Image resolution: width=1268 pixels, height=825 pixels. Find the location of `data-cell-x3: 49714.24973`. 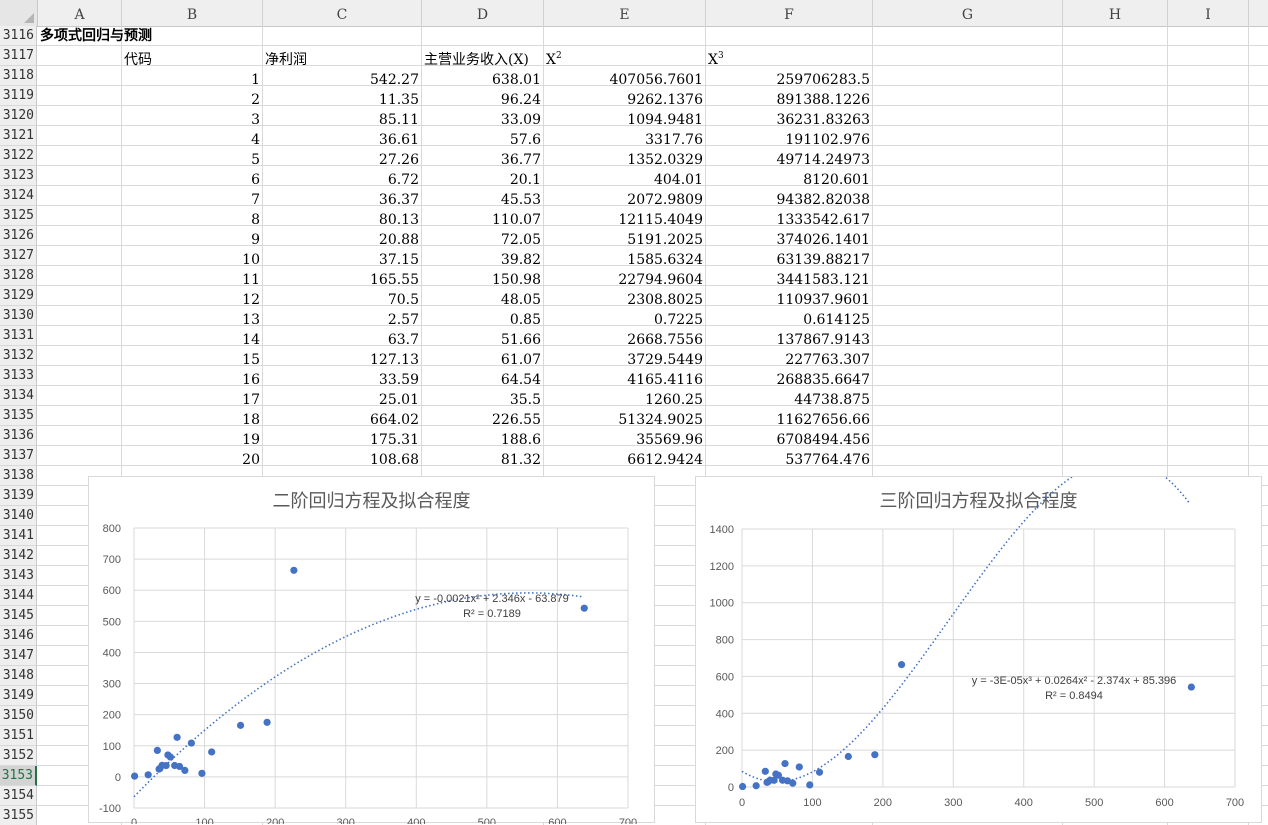

data-cell-x3: 49714.24973 is located at coordinates (789, 160).